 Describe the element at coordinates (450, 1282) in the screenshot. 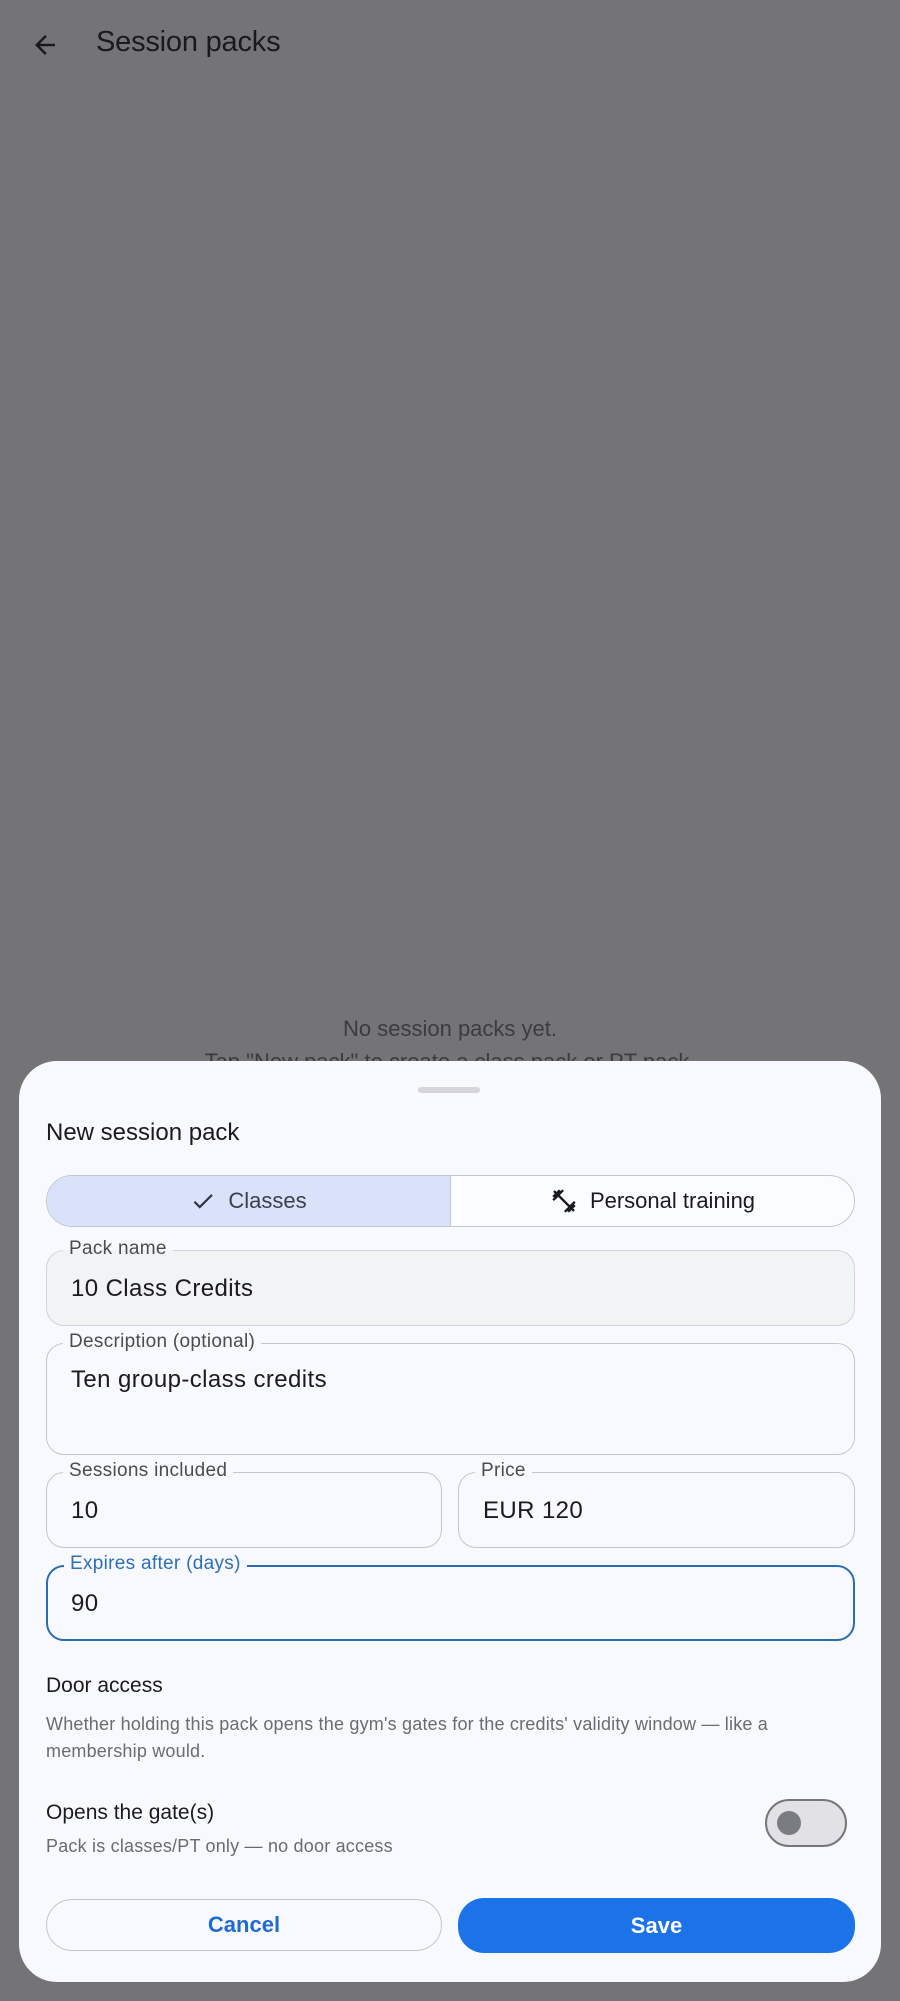

I see `pack-name-field: Pack name 10 Class Credits` at that location.